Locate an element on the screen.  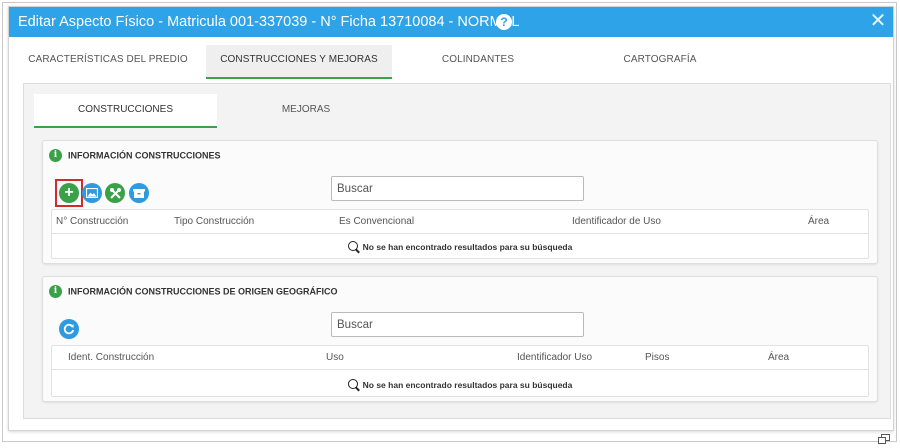
tab-caracteristicas-predio: CARACTERÍSTICAS DEL PREDIO is located at coordinates (108, 62).